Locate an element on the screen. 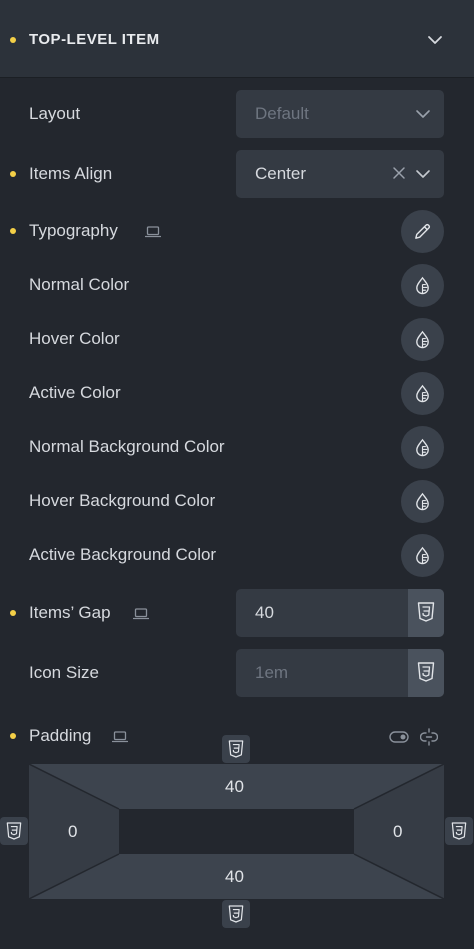 This screenshot has height=949, width=474. icon-size-label: Icon Size is located at coordinates (64, 672).